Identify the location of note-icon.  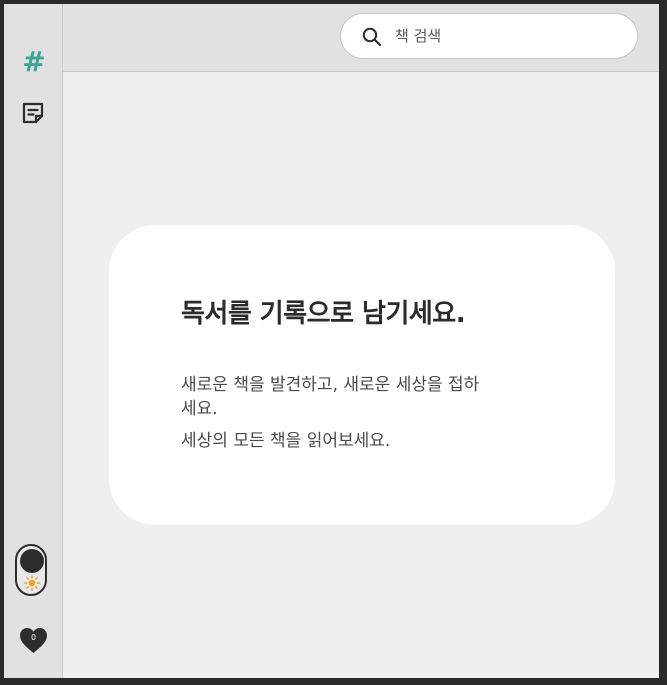
(33, 113).